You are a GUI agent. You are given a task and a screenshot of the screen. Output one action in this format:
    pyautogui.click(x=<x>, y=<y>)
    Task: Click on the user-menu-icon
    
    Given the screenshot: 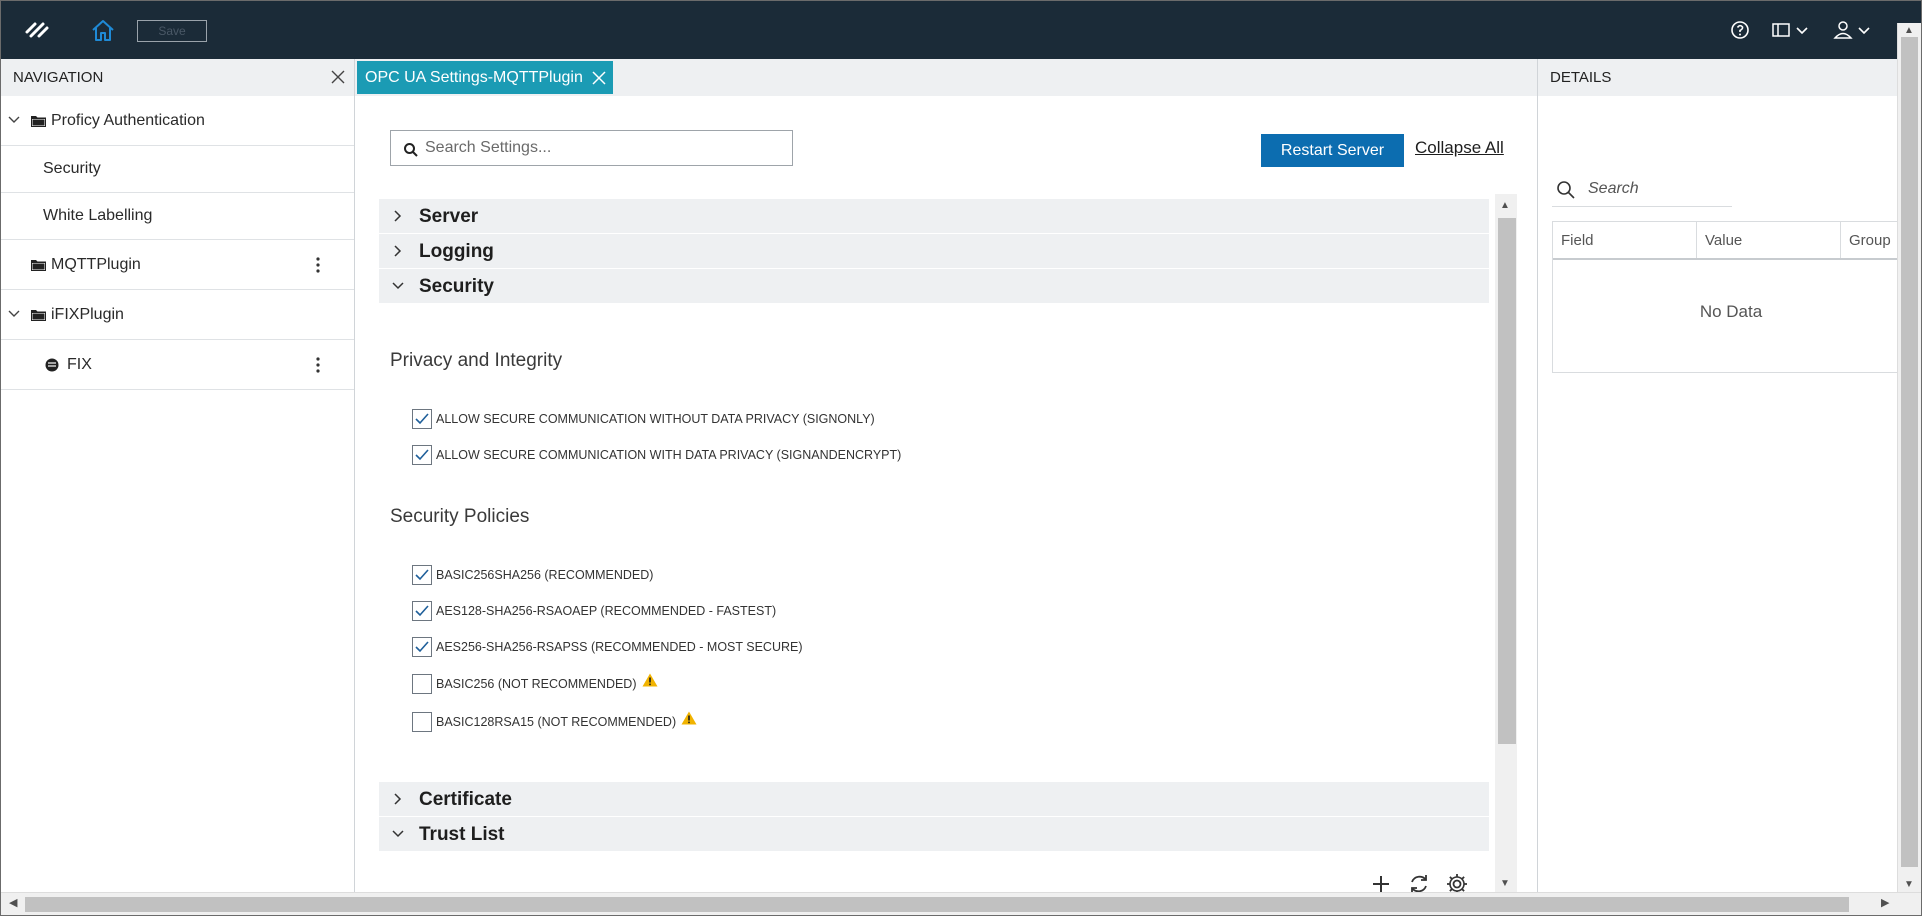 What is the action you would take?
    pyautogui.click(x=1855, y=30)
    